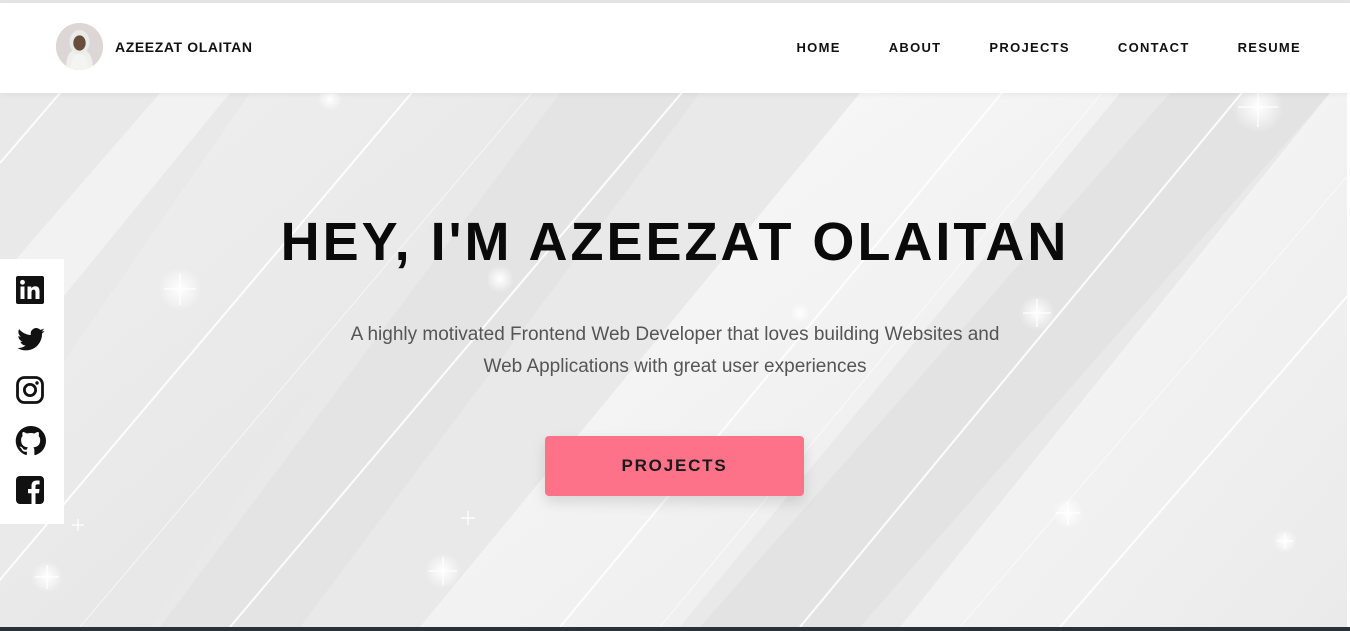 The width and height of the screenshot is (1350, 631). I want to click on nav-projects: PROJECTS, so click(1029, 47).